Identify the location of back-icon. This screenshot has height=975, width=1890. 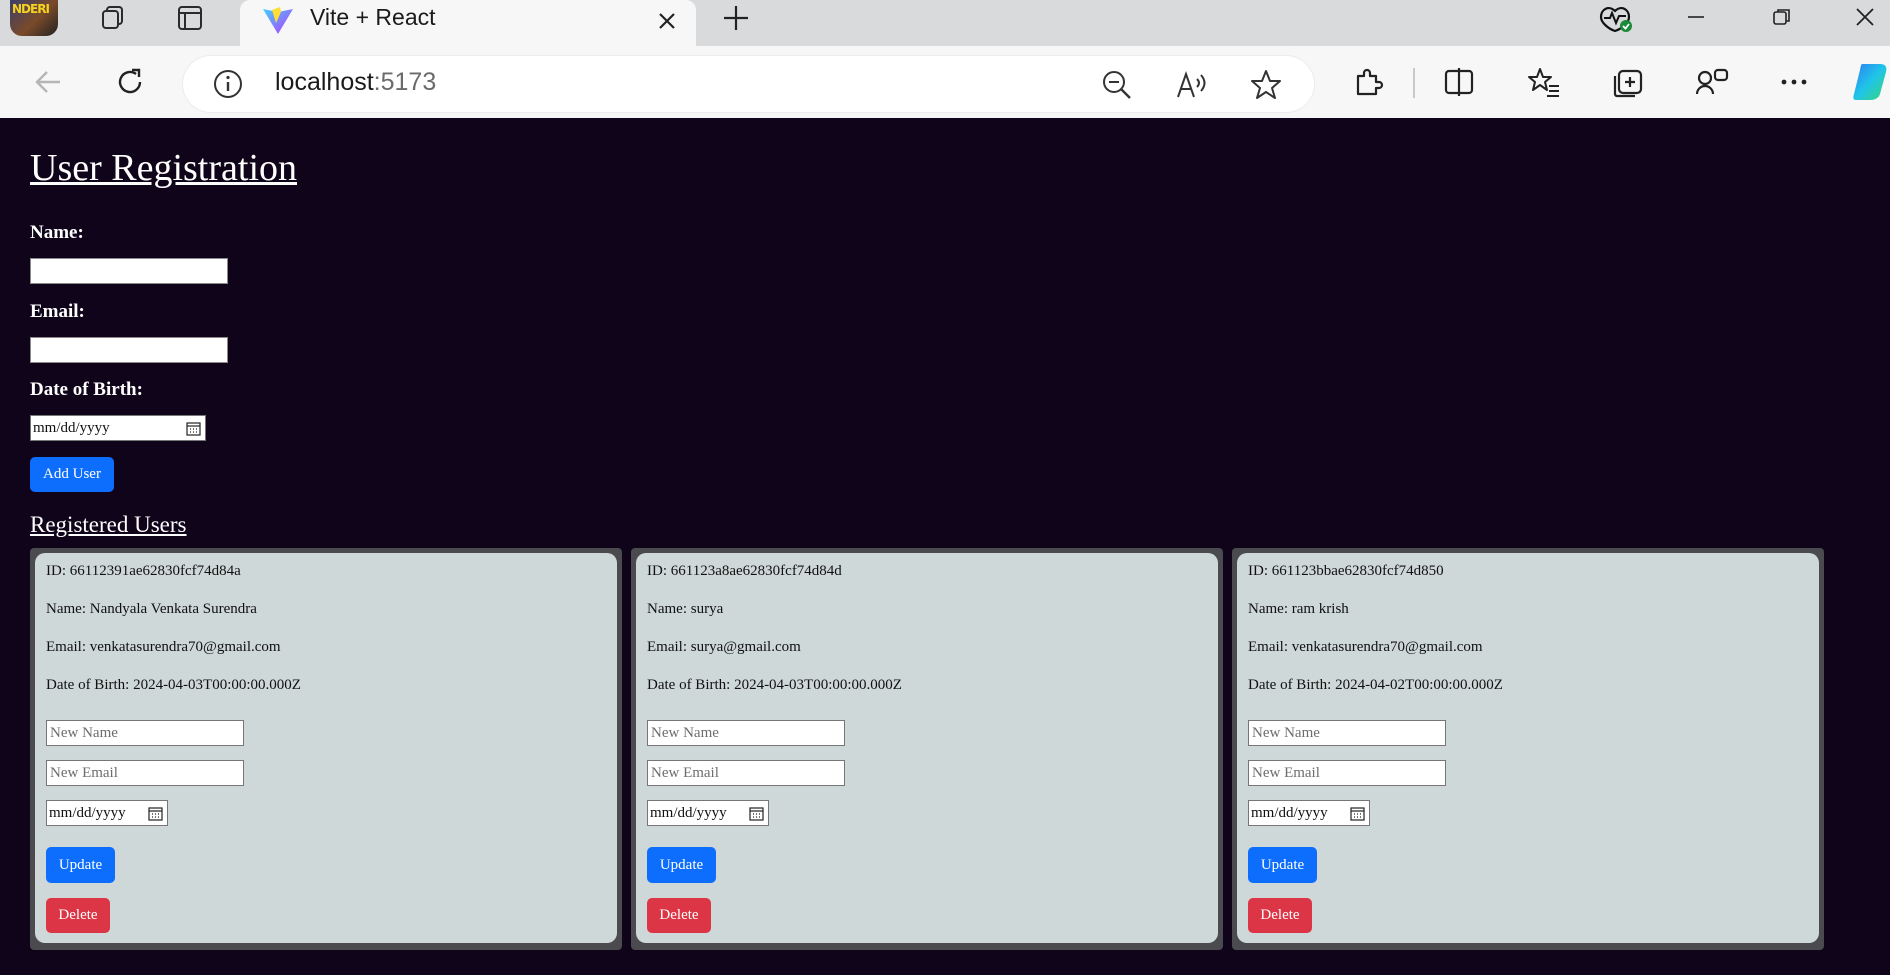
(48, 82).